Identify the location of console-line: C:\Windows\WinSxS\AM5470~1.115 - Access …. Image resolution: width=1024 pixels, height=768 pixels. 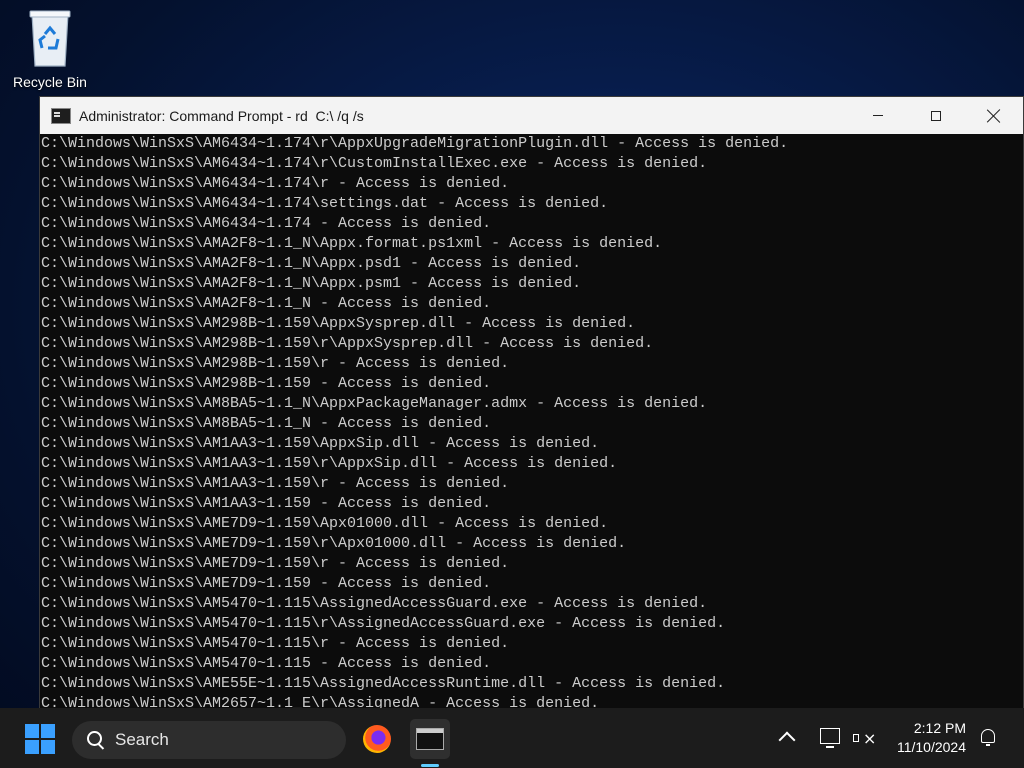
(266, 663).